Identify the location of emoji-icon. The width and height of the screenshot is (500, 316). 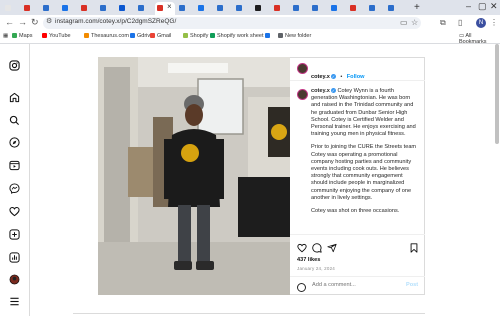
(301, 287).